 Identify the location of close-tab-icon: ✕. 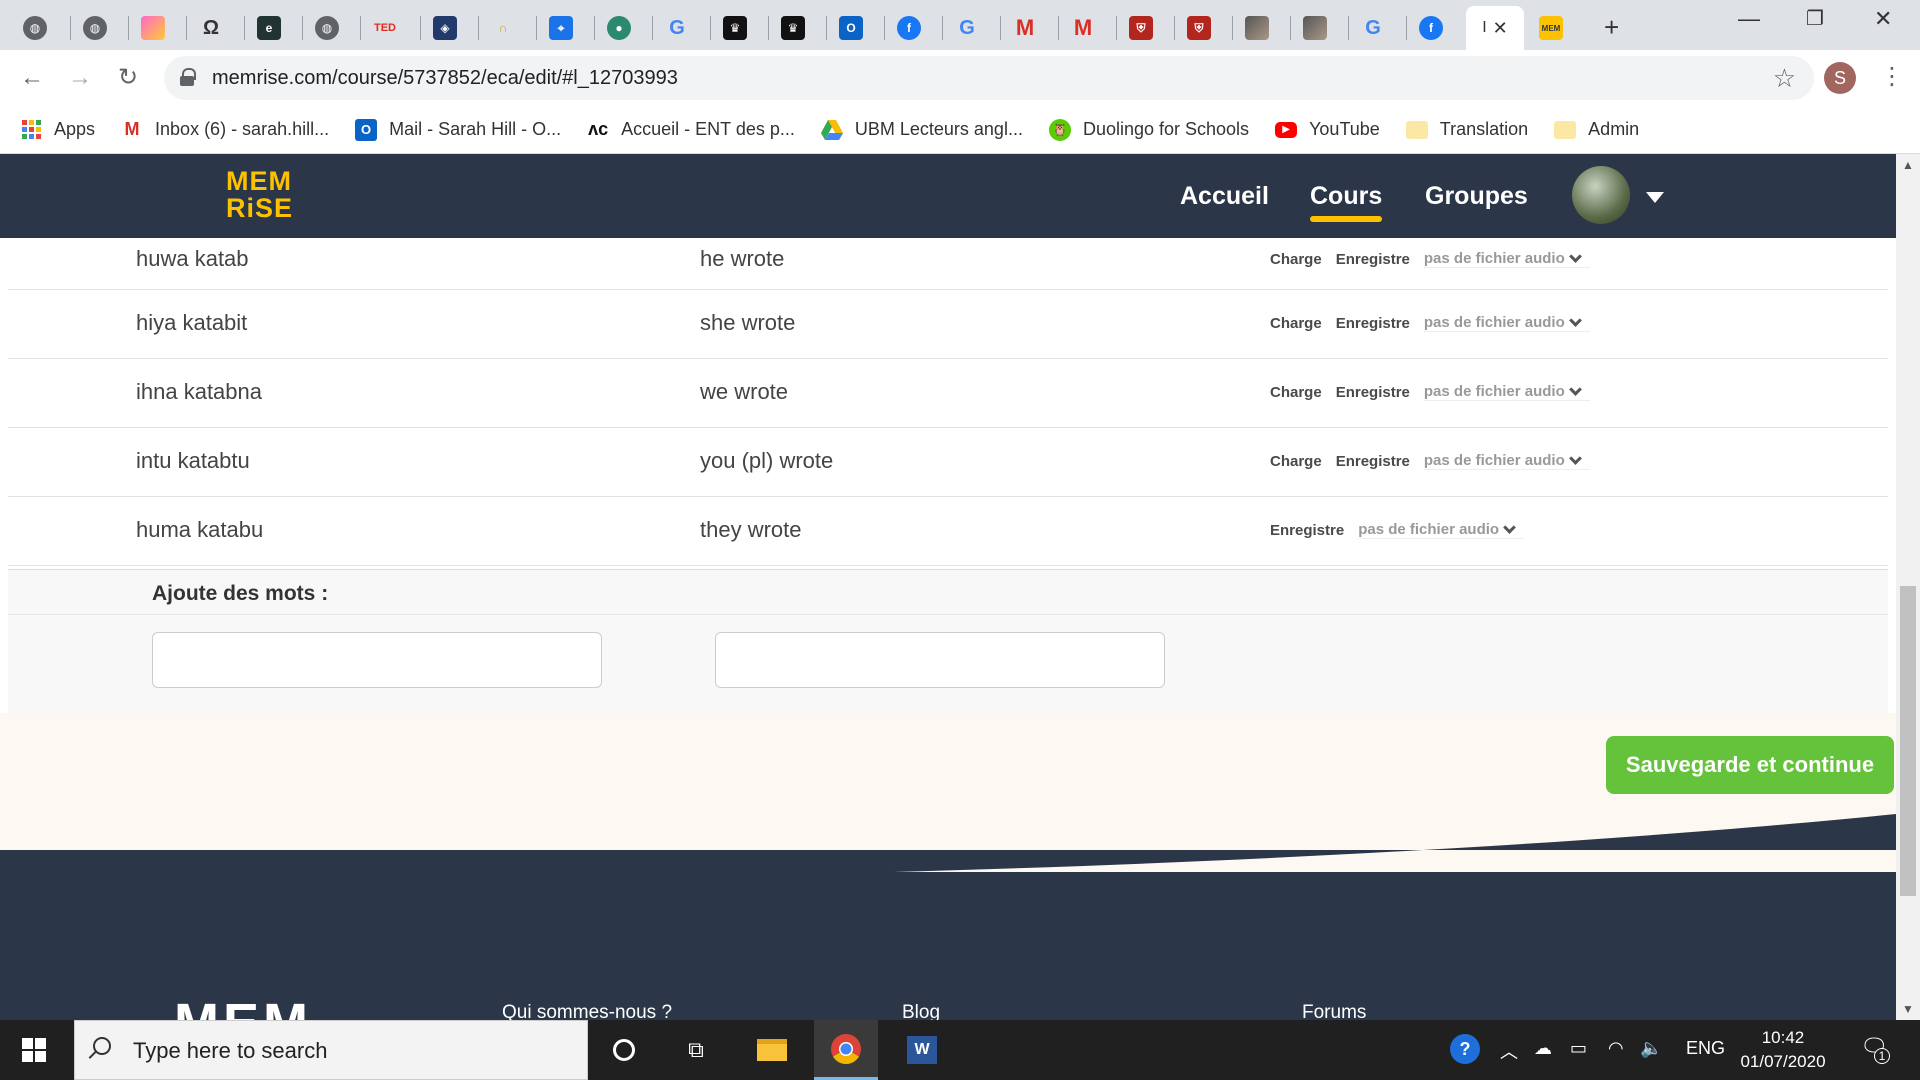
(1500, 28).